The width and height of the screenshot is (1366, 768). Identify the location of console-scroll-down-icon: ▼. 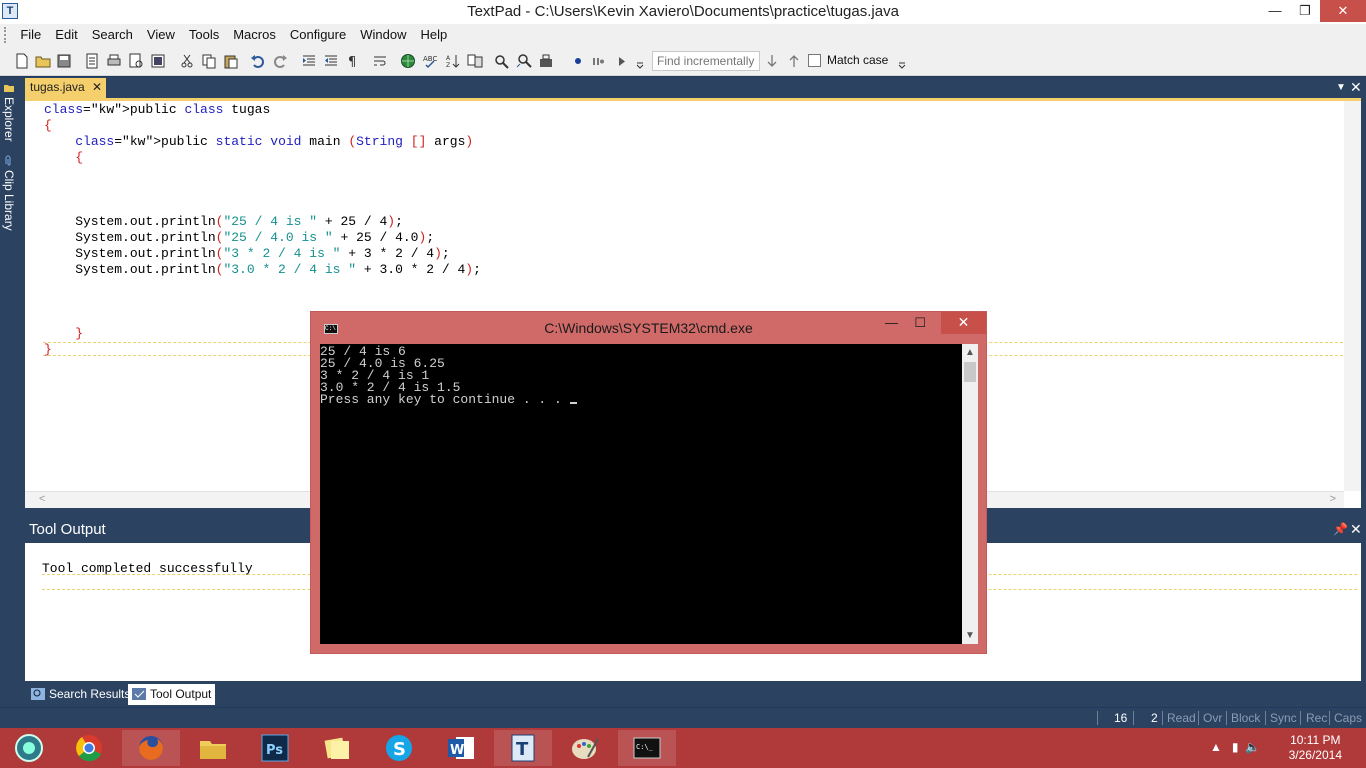
(970, 635).